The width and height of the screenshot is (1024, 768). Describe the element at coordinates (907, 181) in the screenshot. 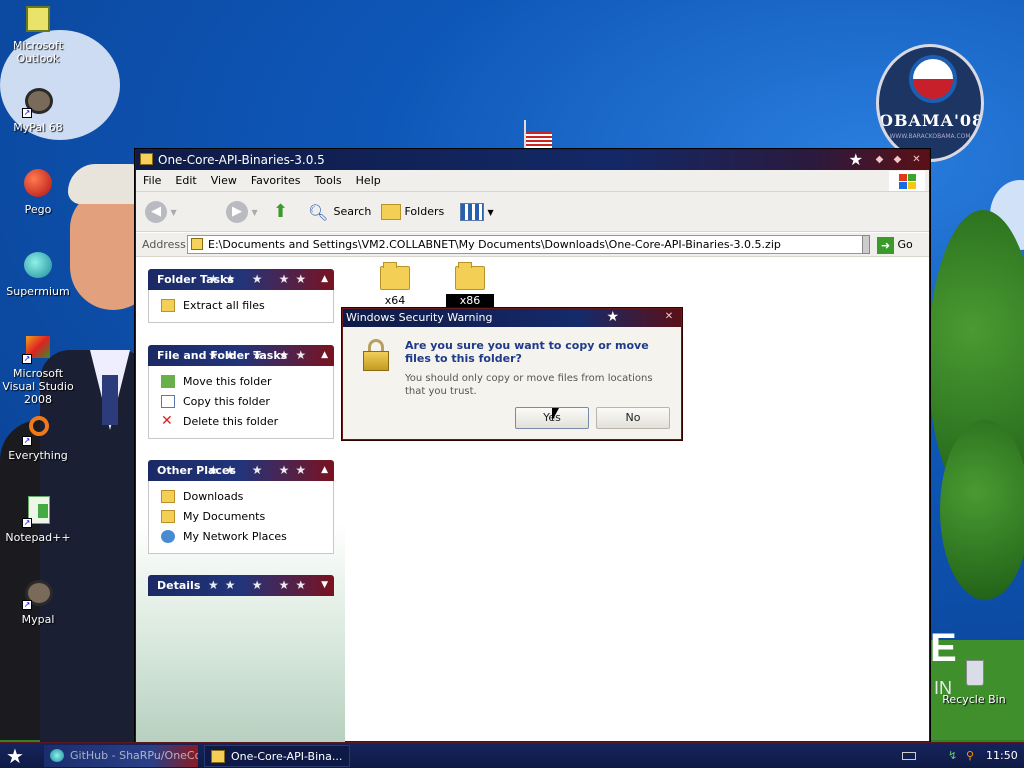

I see `windows-logo-icon` at that location.